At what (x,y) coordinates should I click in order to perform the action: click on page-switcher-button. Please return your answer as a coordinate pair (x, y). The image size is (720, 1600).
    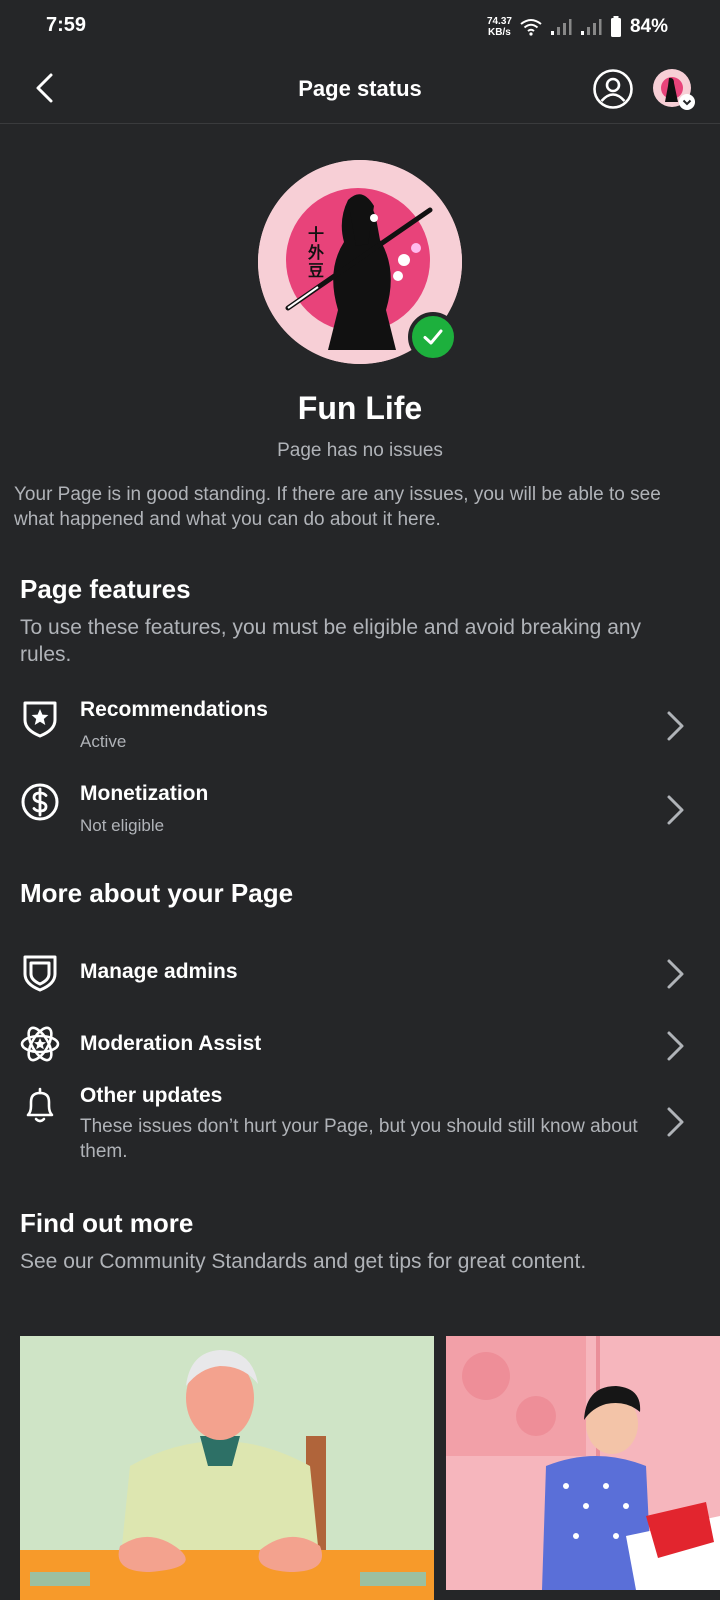
    Looking at the image, I should click on (674, 90).